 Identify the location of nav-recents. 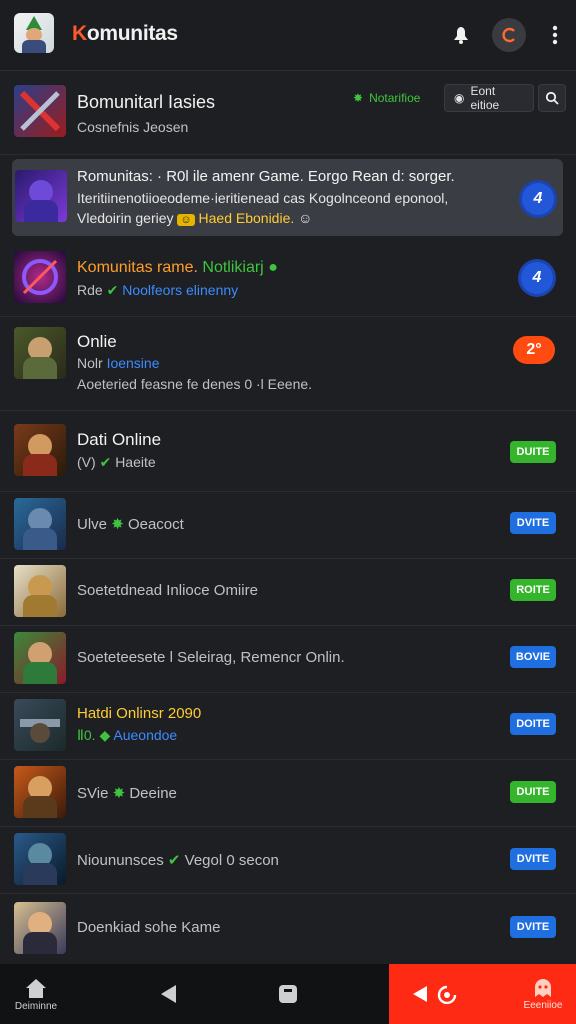
(288, 994).